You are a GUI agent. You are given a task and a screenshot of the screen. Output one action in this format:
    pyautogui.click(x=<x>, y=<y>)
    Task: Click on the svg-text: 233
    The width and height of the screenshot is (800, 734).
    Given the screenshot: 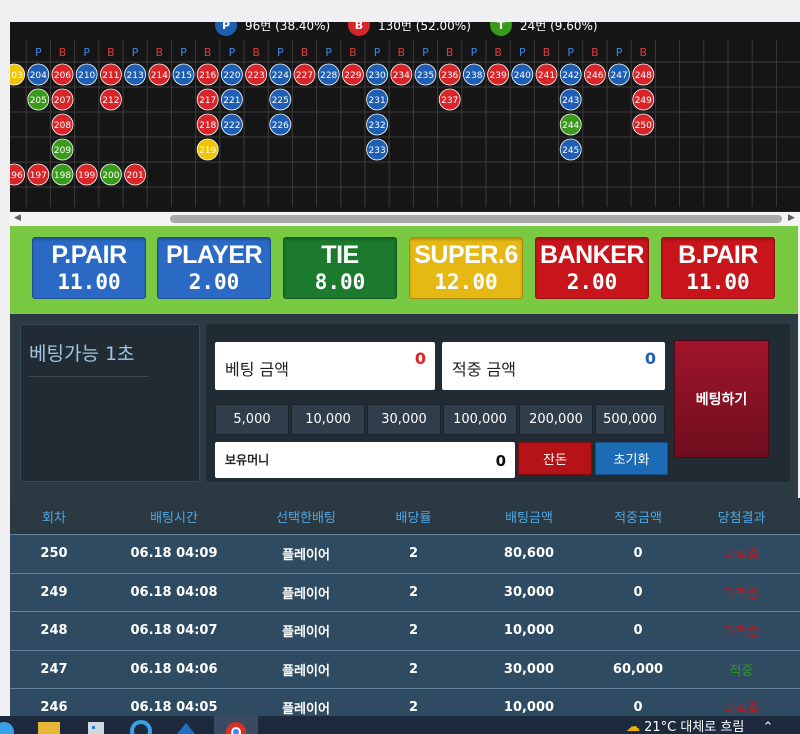 What is the action you would take?
    pyautogui.click(x=377, y=151)
    